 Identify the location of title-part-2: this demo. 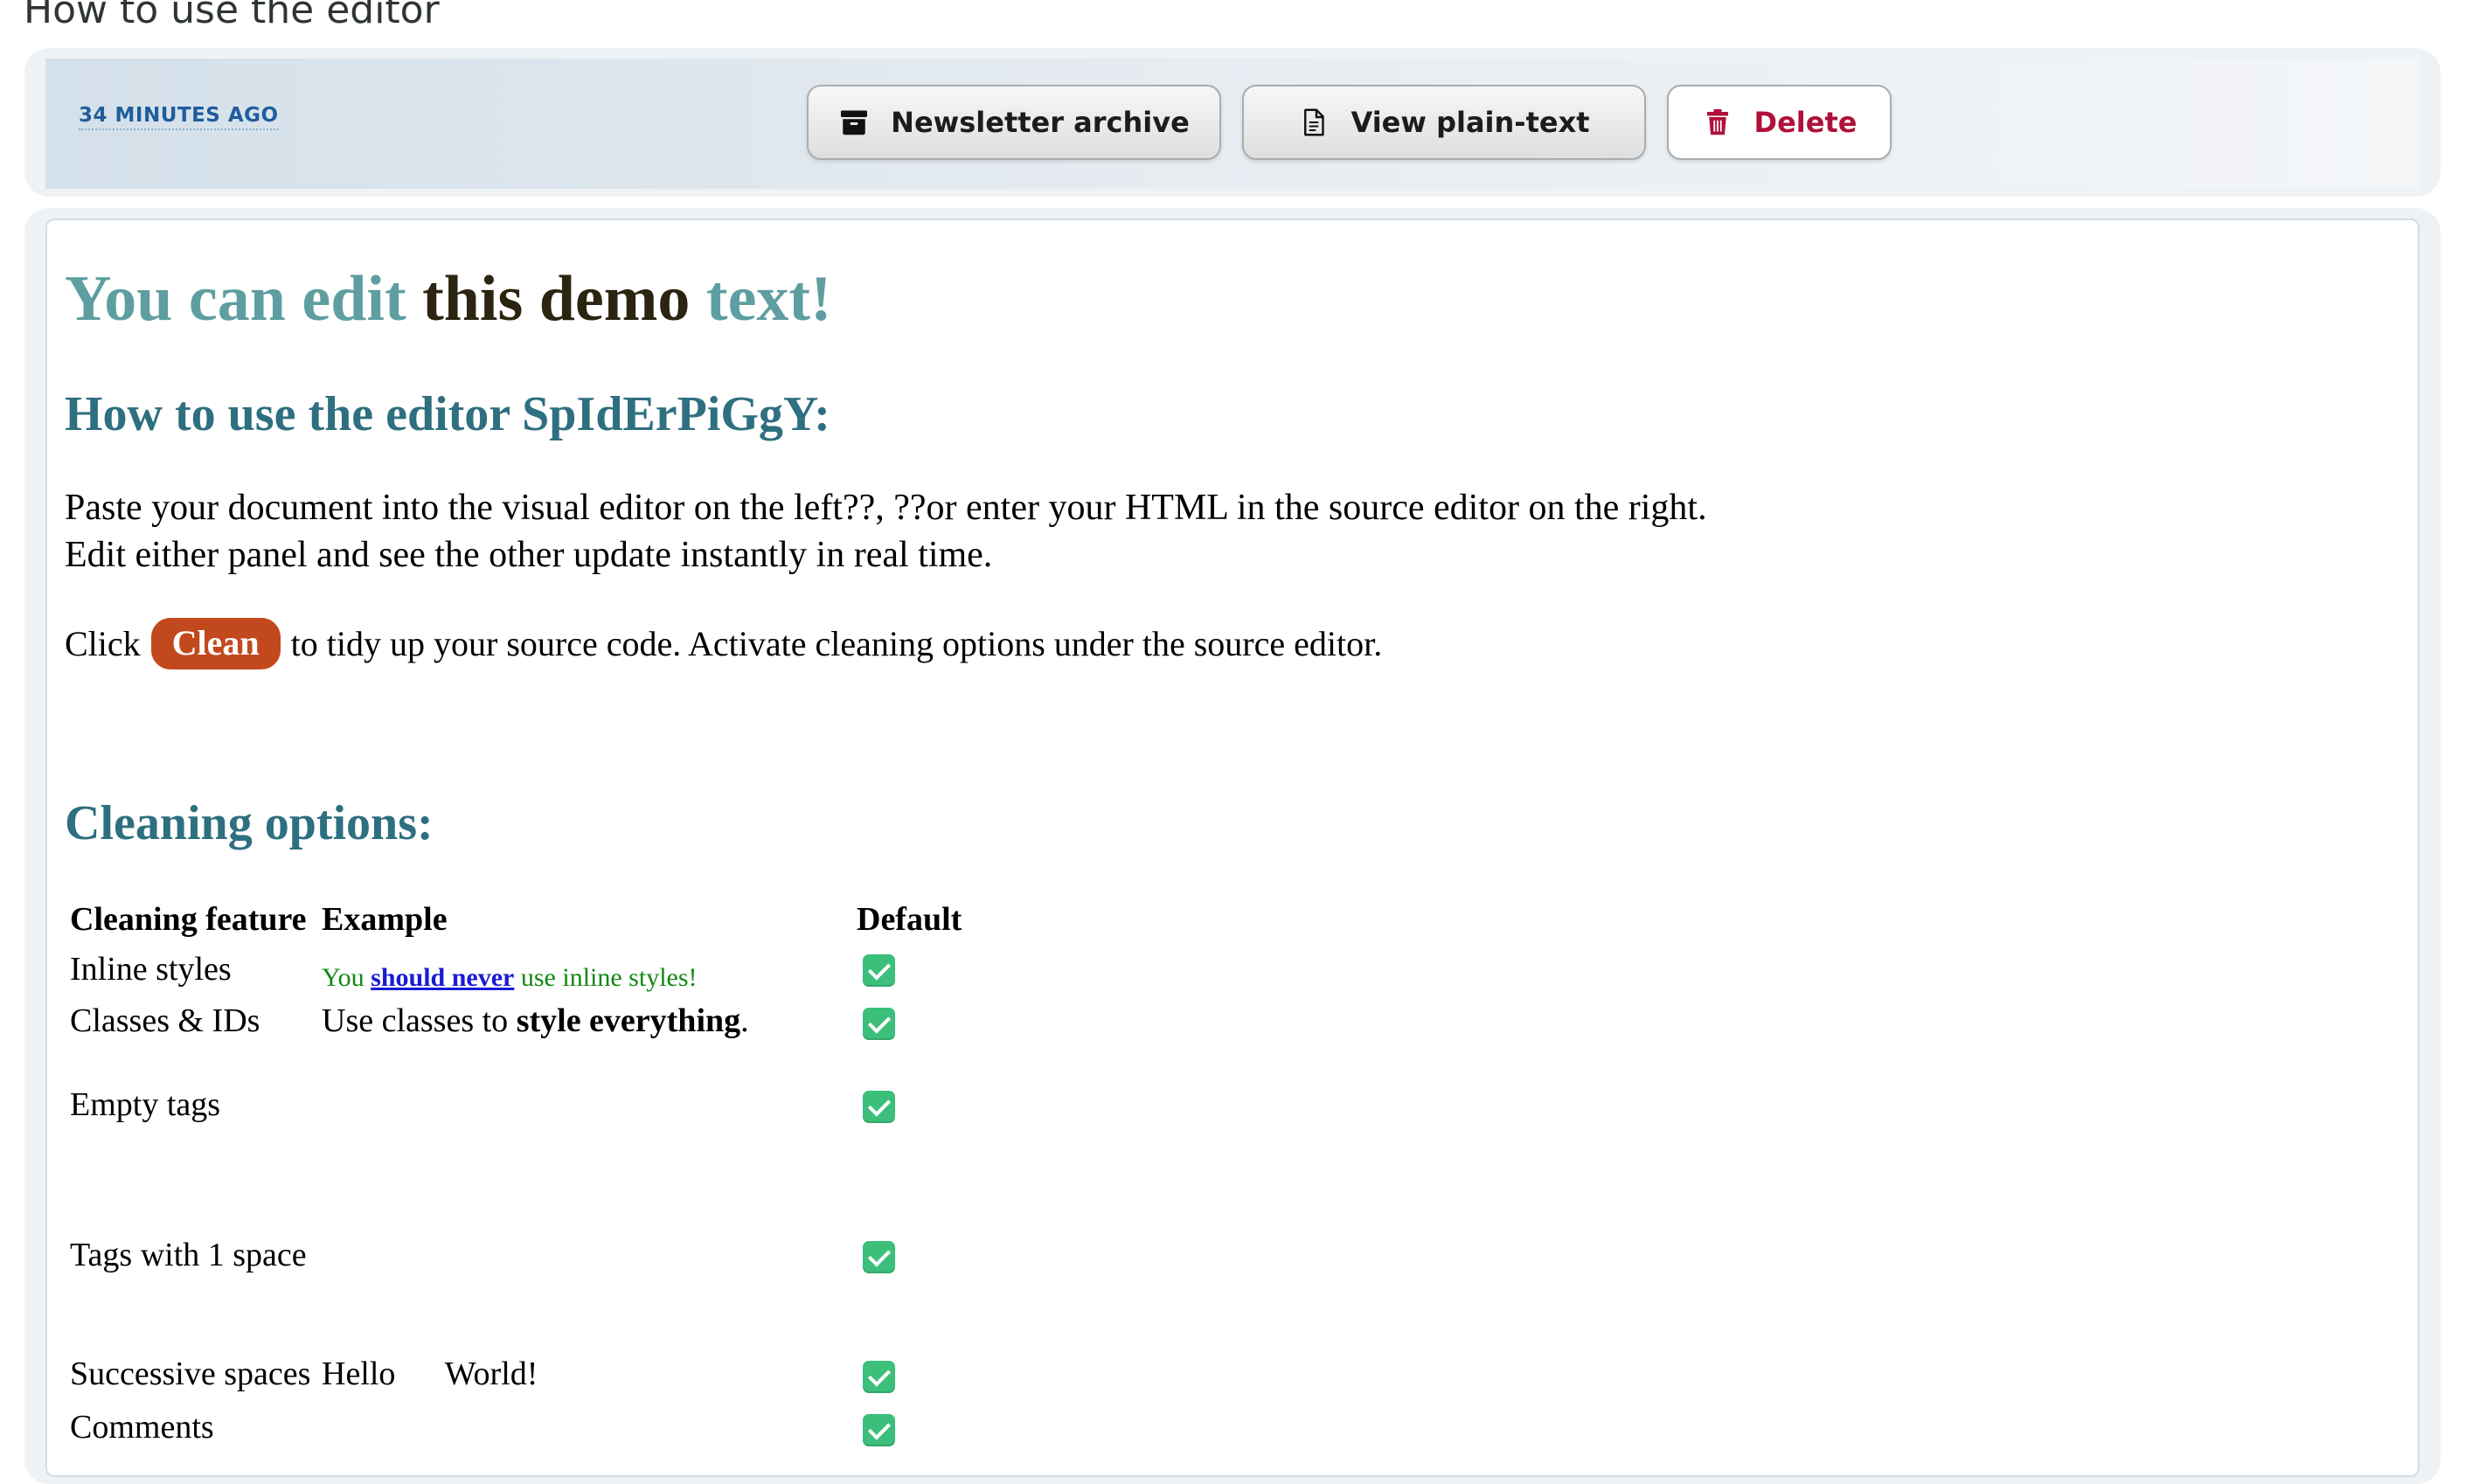
(556, 299).